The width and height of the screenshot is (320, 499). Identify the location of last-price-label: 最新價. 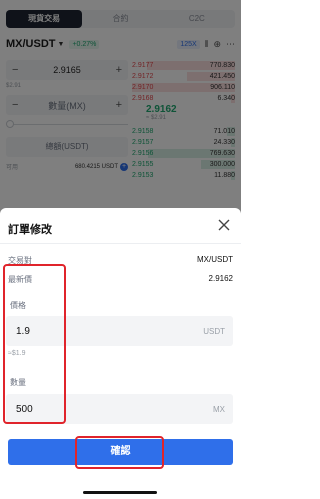
(20, 279).